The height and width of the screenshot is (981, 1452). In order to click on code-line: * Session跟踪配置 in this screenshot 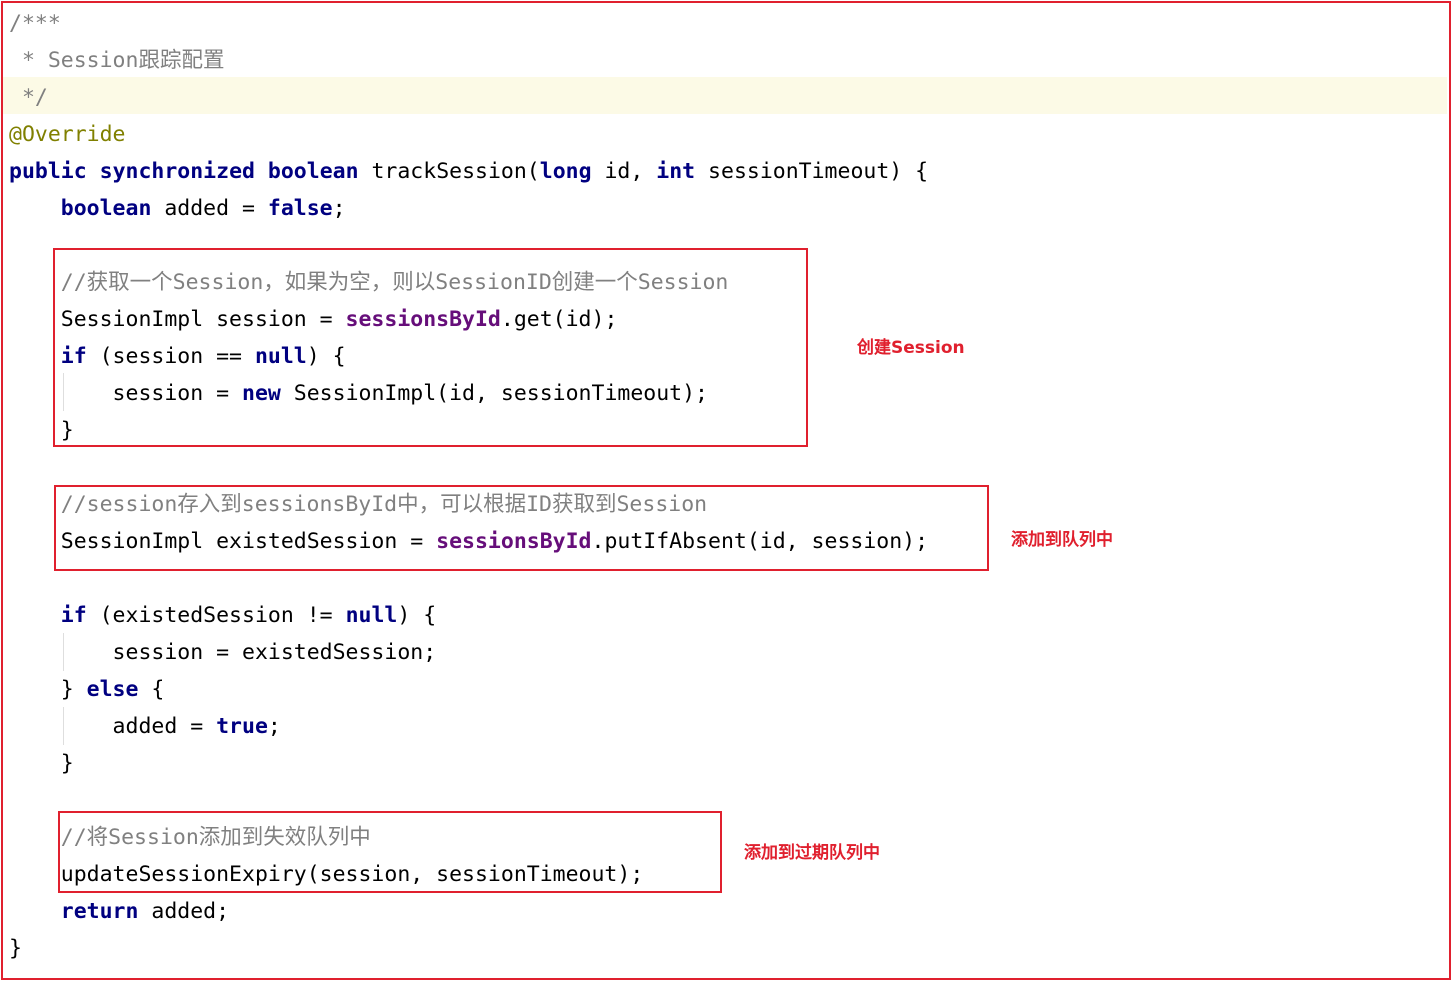, I will do `click(117, 60)`.